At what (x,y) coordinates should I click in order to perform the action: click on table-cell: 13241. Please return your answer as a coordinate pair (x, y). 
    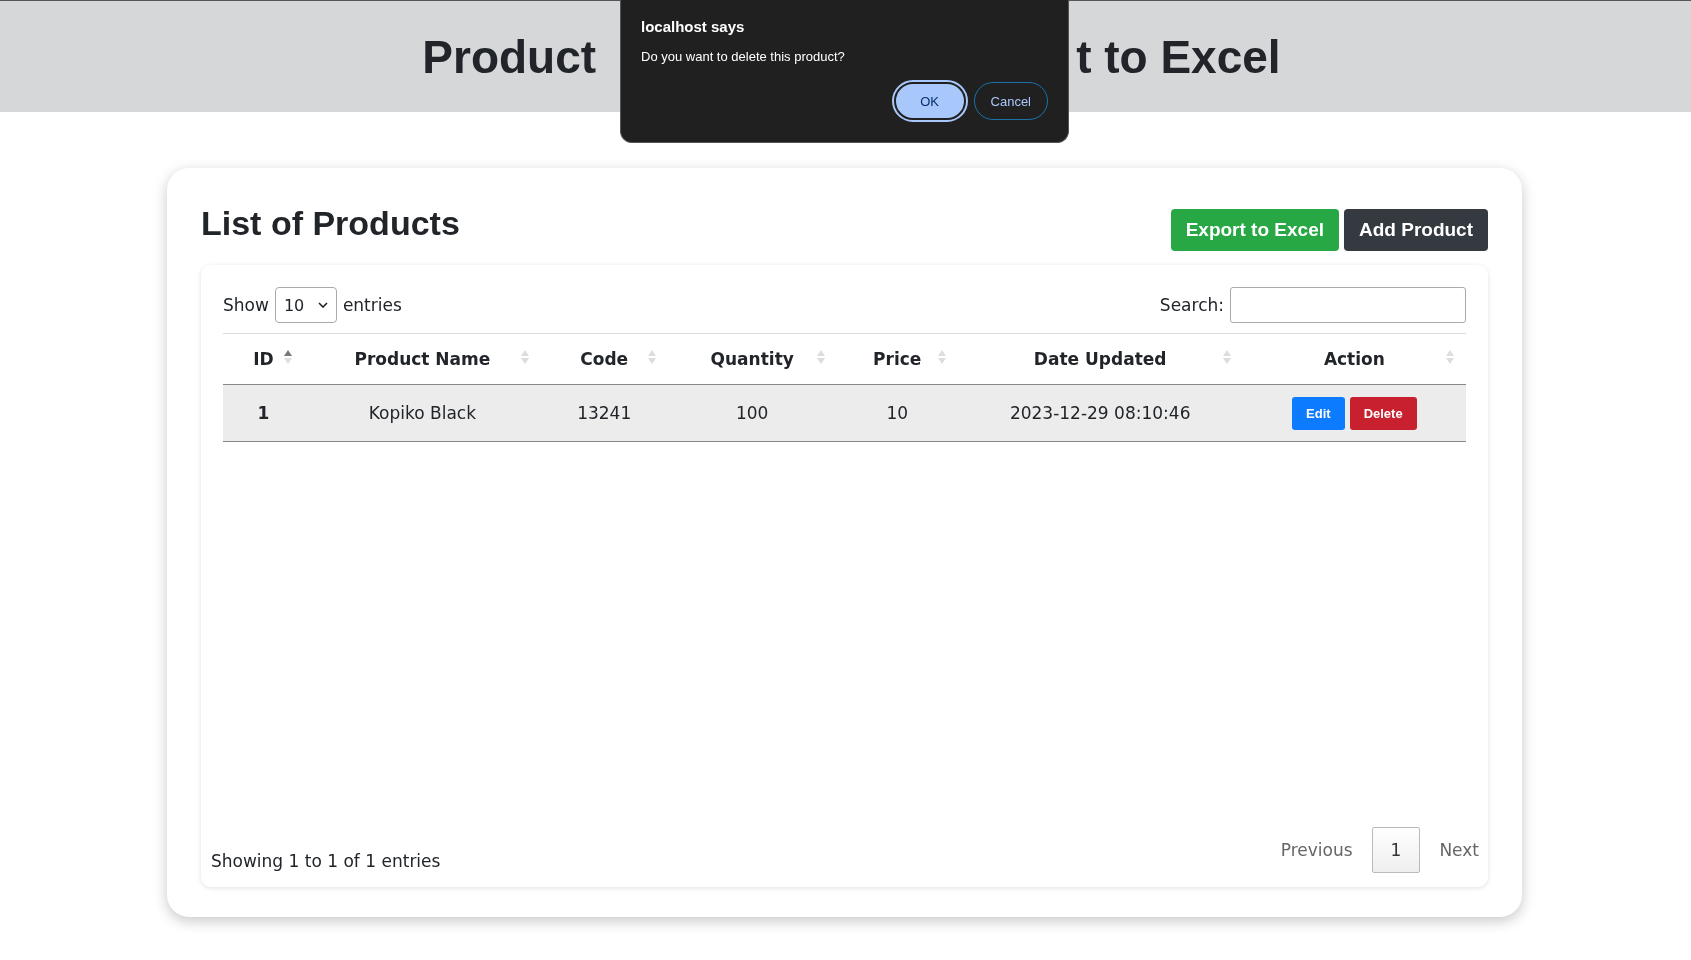
    Looking at the image, I should click on (604, 413).